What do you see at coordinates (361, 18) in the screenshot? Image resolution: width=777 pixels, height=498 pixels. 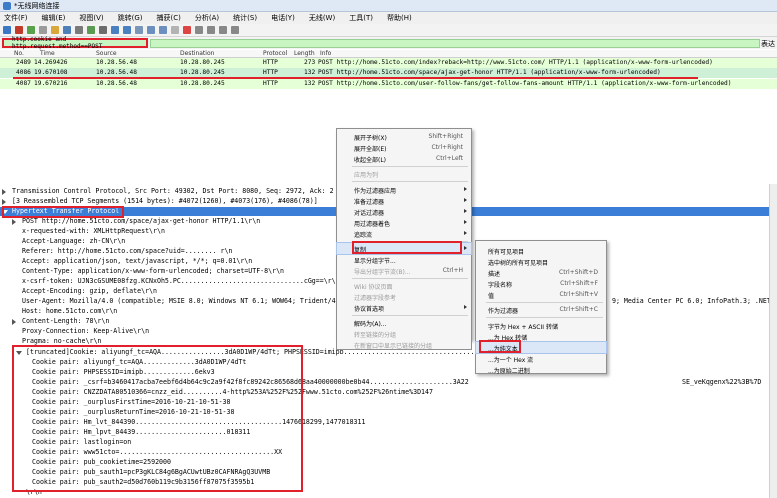 I see `menu-tools: 工具(T)` at bounding box center [361, 18].